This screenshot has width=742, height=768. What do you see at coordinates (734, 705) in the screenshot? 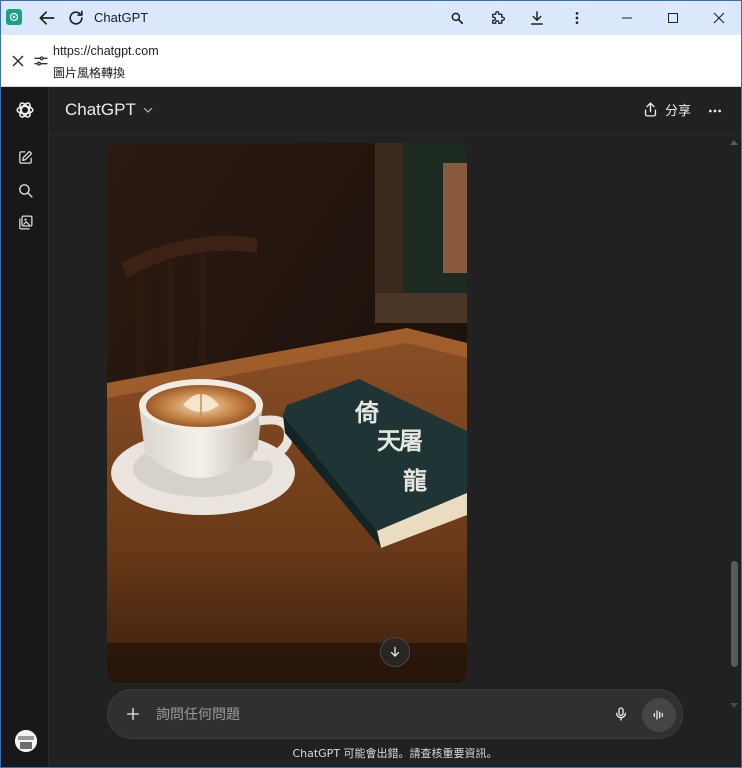
I see `scroll-down-arrow-icon` at bounding box center [734, 705].